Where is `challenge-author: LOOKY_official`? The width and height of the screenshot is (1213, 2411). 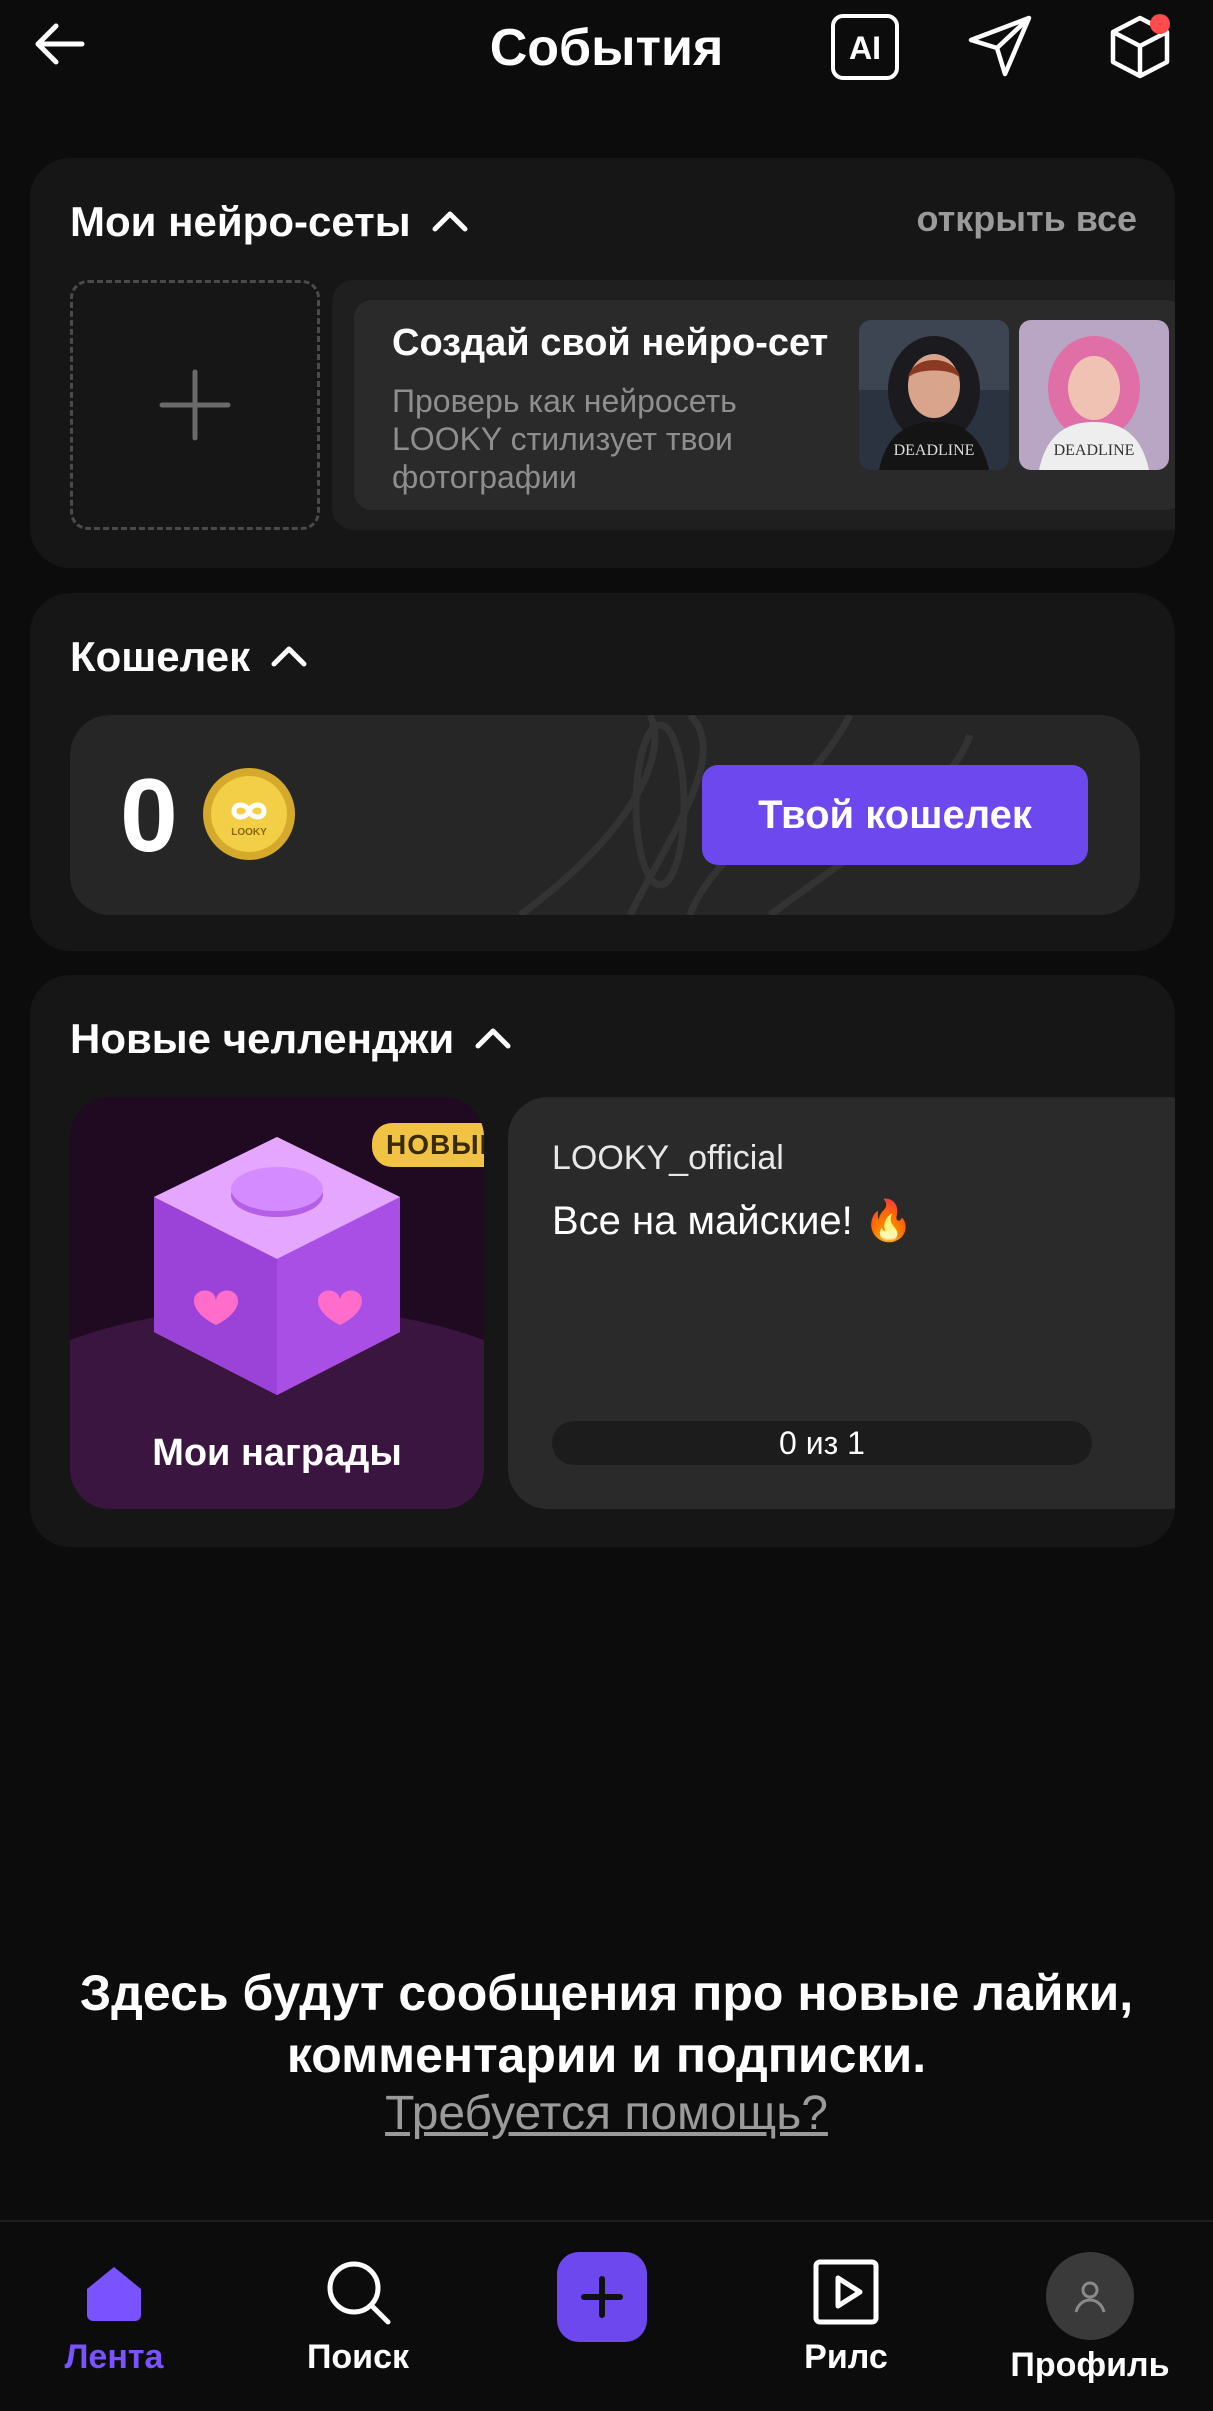
challenge-author: LOOKY_official is located at coordinates (668, 1158).